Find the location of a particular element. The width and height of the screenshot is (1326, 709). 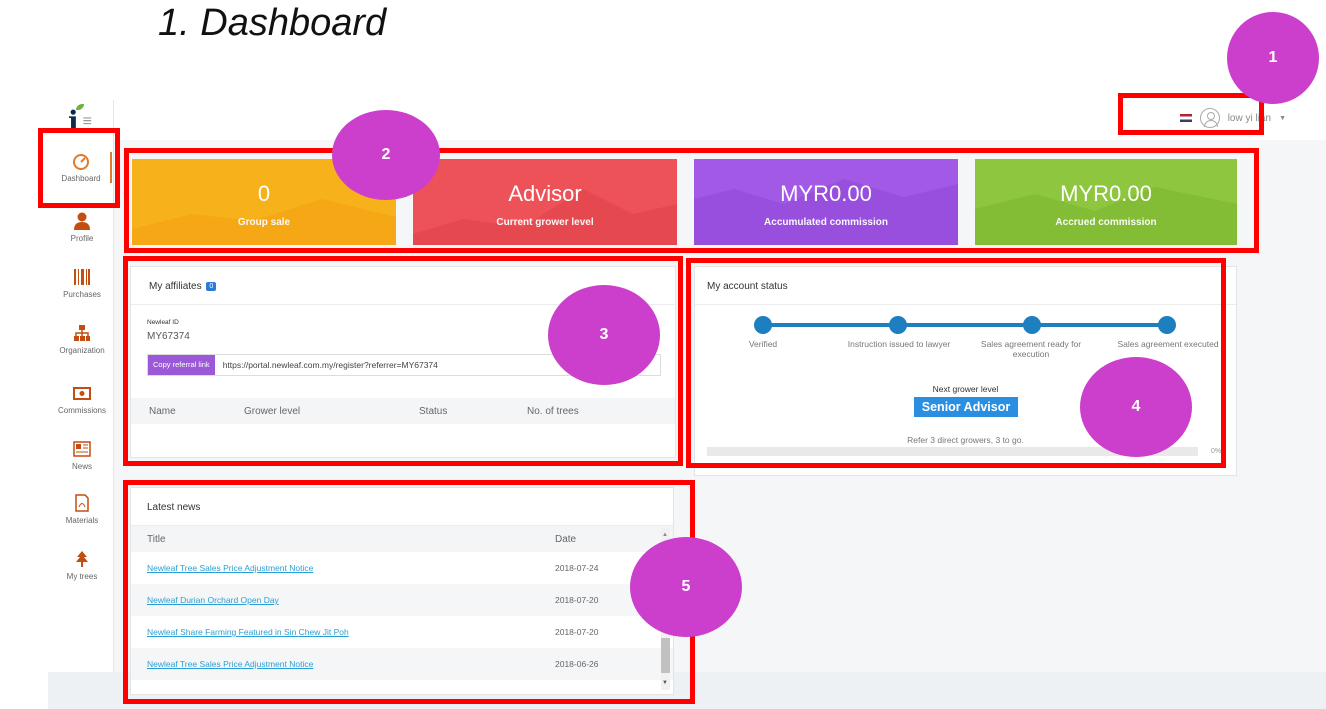

table-header-row: Name Grower level Status No. of trees is located at coordinates (403, 411).